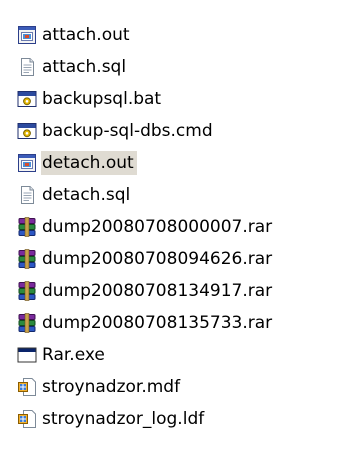 The height and width of the screenshot is (464, 355). I want to click on file-item: stroynadzor.mdf, so click(182, 387).